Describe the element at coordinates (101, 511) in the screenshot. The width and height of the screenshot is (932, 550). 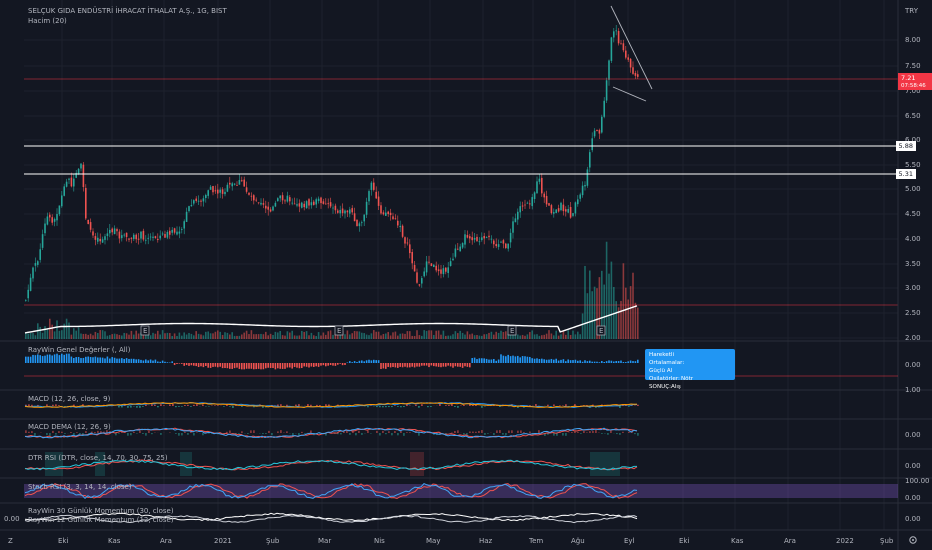
I see `indicator-title-momentum-30: RayWin 30 Günlük Momentum (30, close)` at that location.